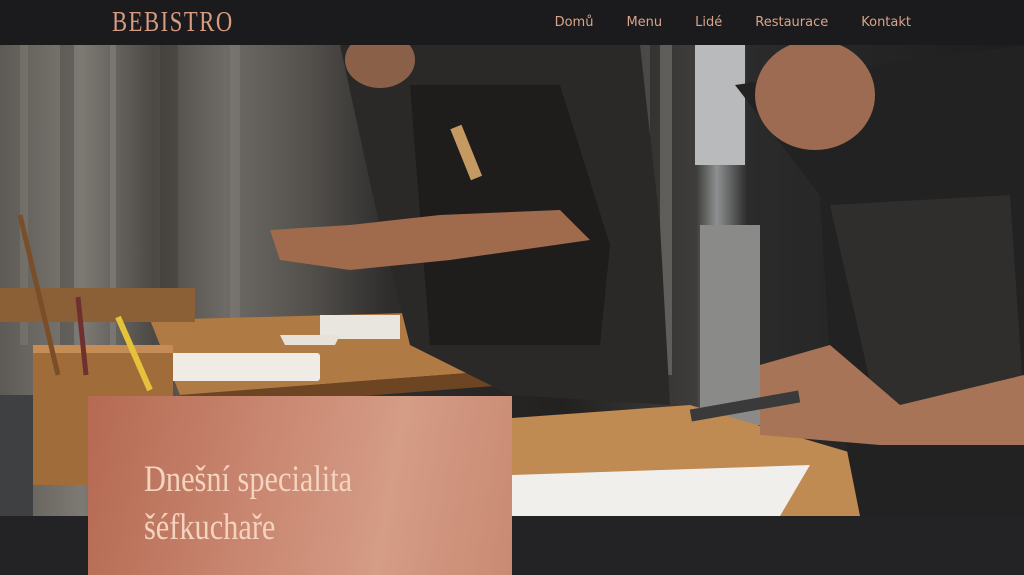 Image resolution: width=1024 pixels, height=575 pixels. Describe the element at coordinates (708, 22) in the screenshot. I see `nav-item-lide: Lidé` at that location.